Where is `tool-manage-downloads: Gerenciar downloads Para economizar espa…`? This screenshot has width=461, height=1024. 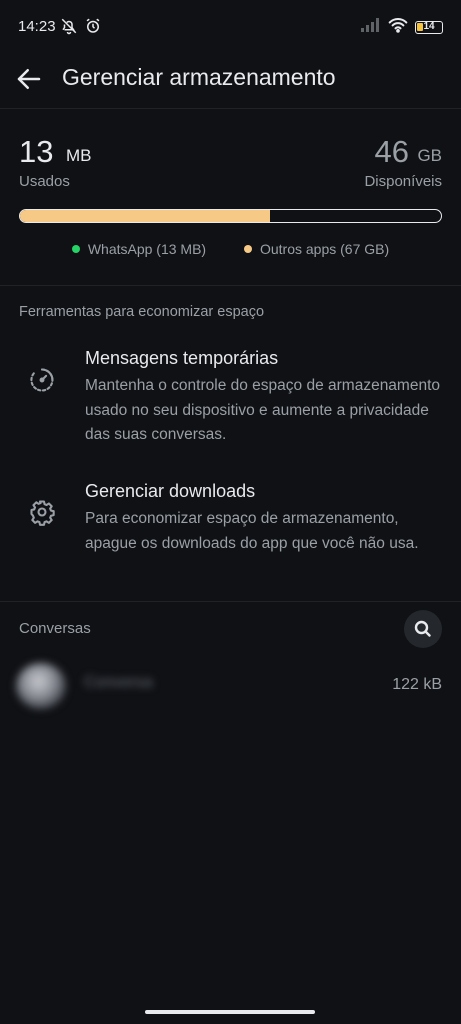 tool-manage-downloads: Gerenciar downloads Para economizar espa… is located at coordinates (230, 529).